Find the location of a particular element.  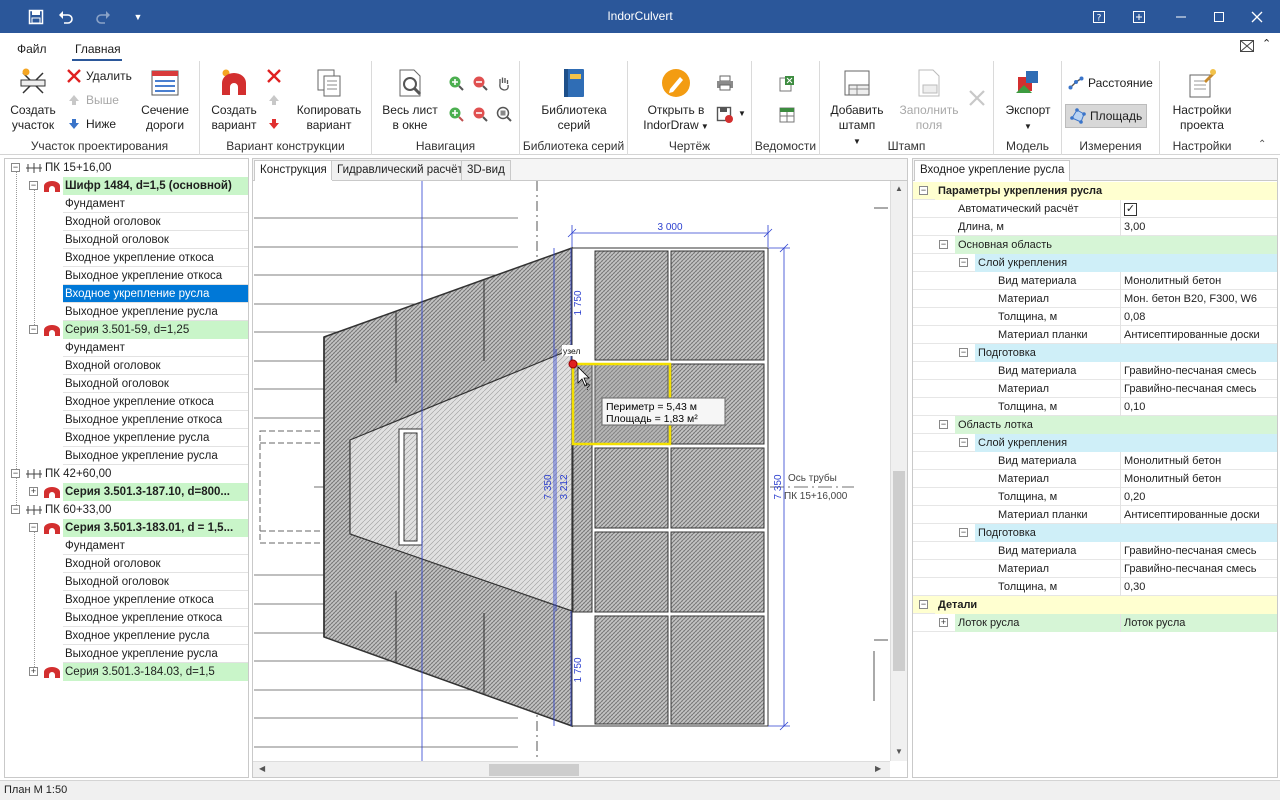

move-up-button: Выше is located at coordinates (92, 100).